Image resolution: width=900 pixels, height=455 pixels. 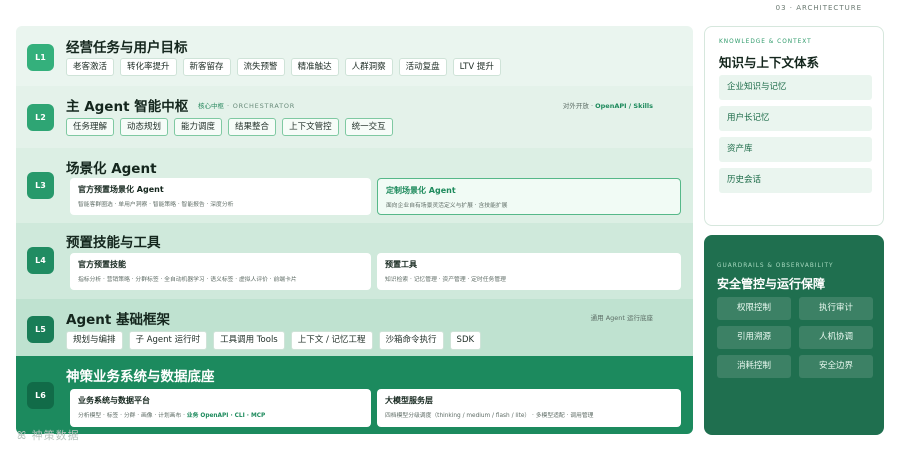 What do you see at coordinates (226, 416) in the screenshot?
I see `card-desc-highlight: 业务 OpenAPI · CLI · MCP` at bounding box center [226, 416].